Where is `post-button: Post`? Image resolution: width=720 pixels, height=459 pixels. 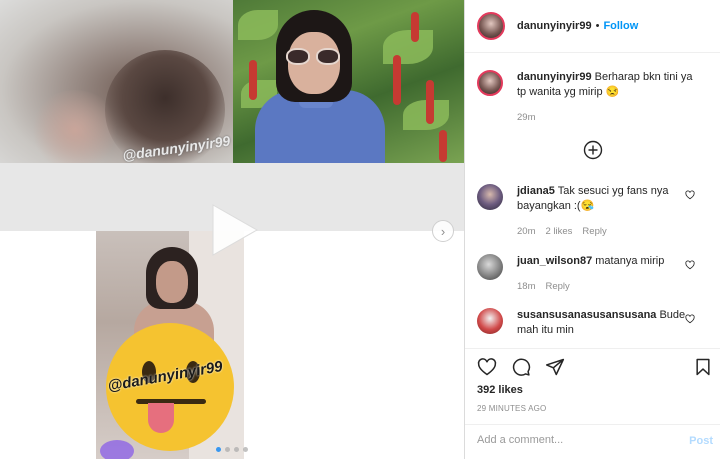
post-button: Post is located at coordinates (701, 441).